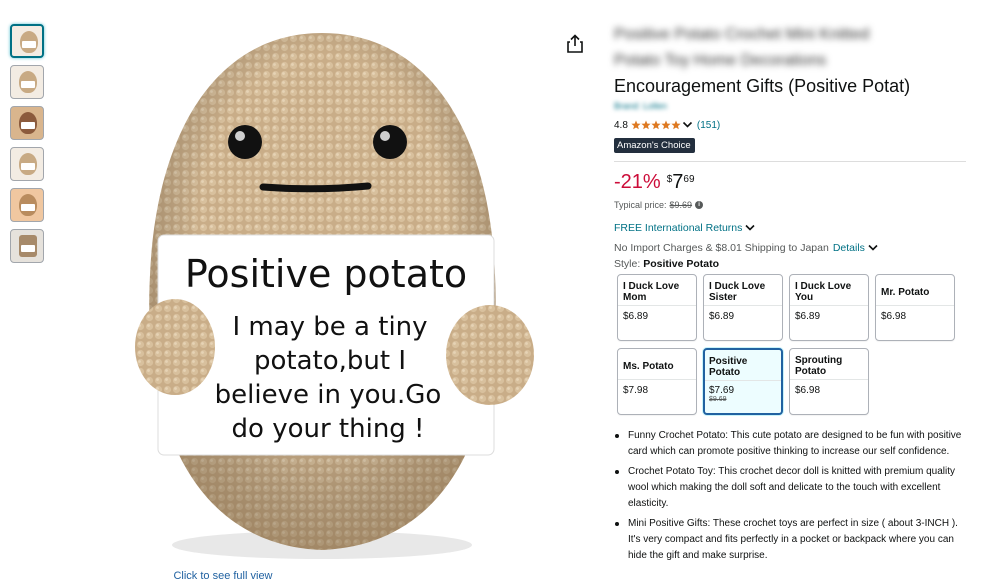 Image resolution: width=981 pixels, height=586 pixels. What do you see at coordinates (636, 390) in the screenshot?
I see `style-option-price: $7.98` at bounding box center [636, 390].